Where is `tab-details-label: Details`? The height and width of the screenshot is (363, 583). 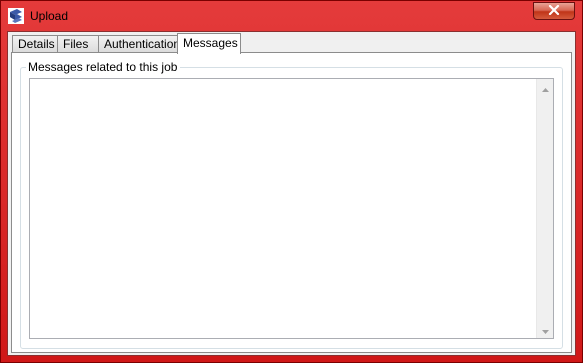
tab-details-label: Details is located at coordinates (36, 44).